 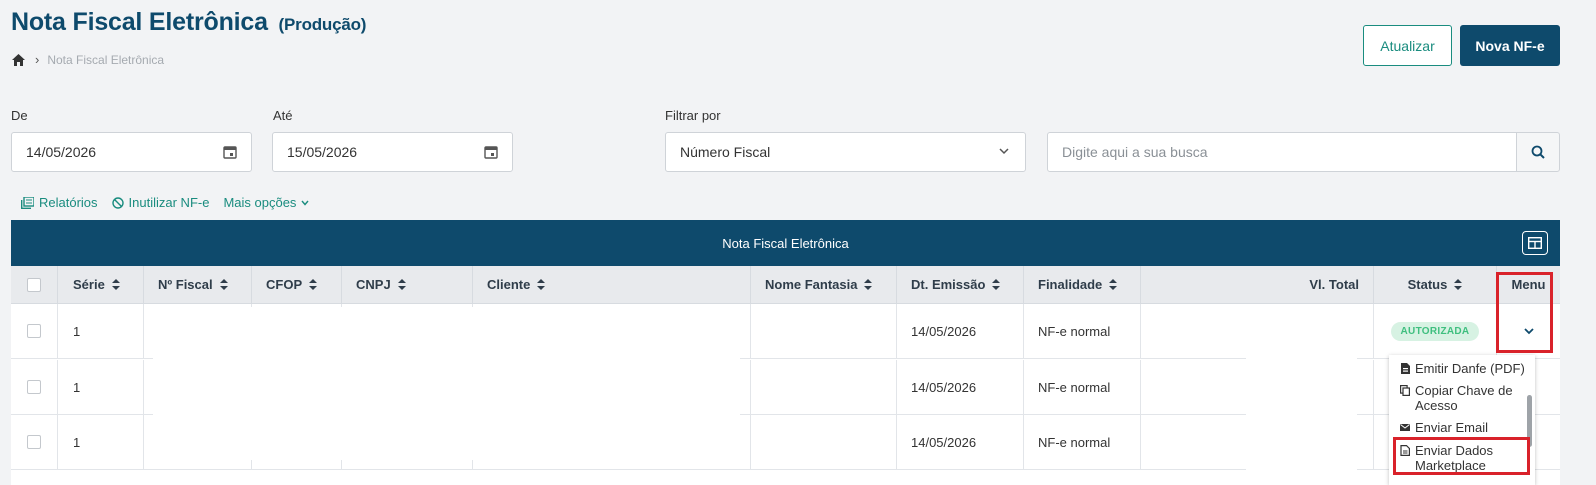 What do you see at coordinates (1282, 152) in the screenshot?
I see `search-input: Digite aqui a sua busca` at bounding box center [1282, 152].